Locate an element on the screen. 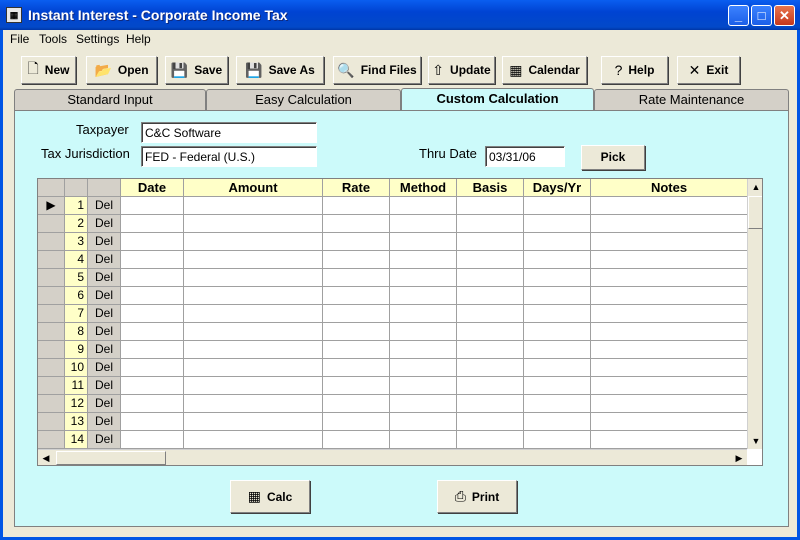 The image size is (800, 540). table-row: 8 Del is located at coordinates (393, 332).